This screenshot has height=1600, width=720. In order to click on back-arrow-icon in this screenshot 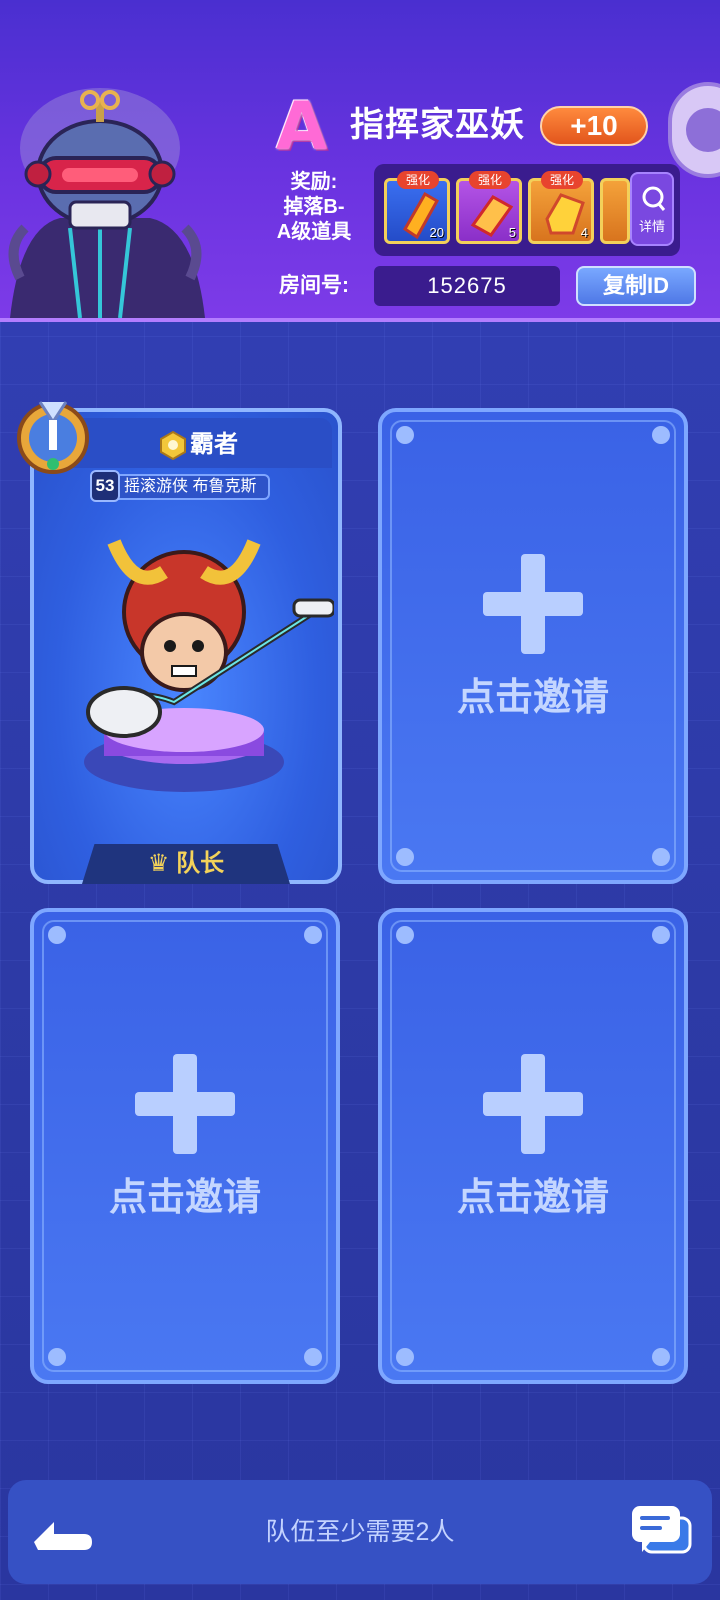, I will do `click(63, 1532)`.